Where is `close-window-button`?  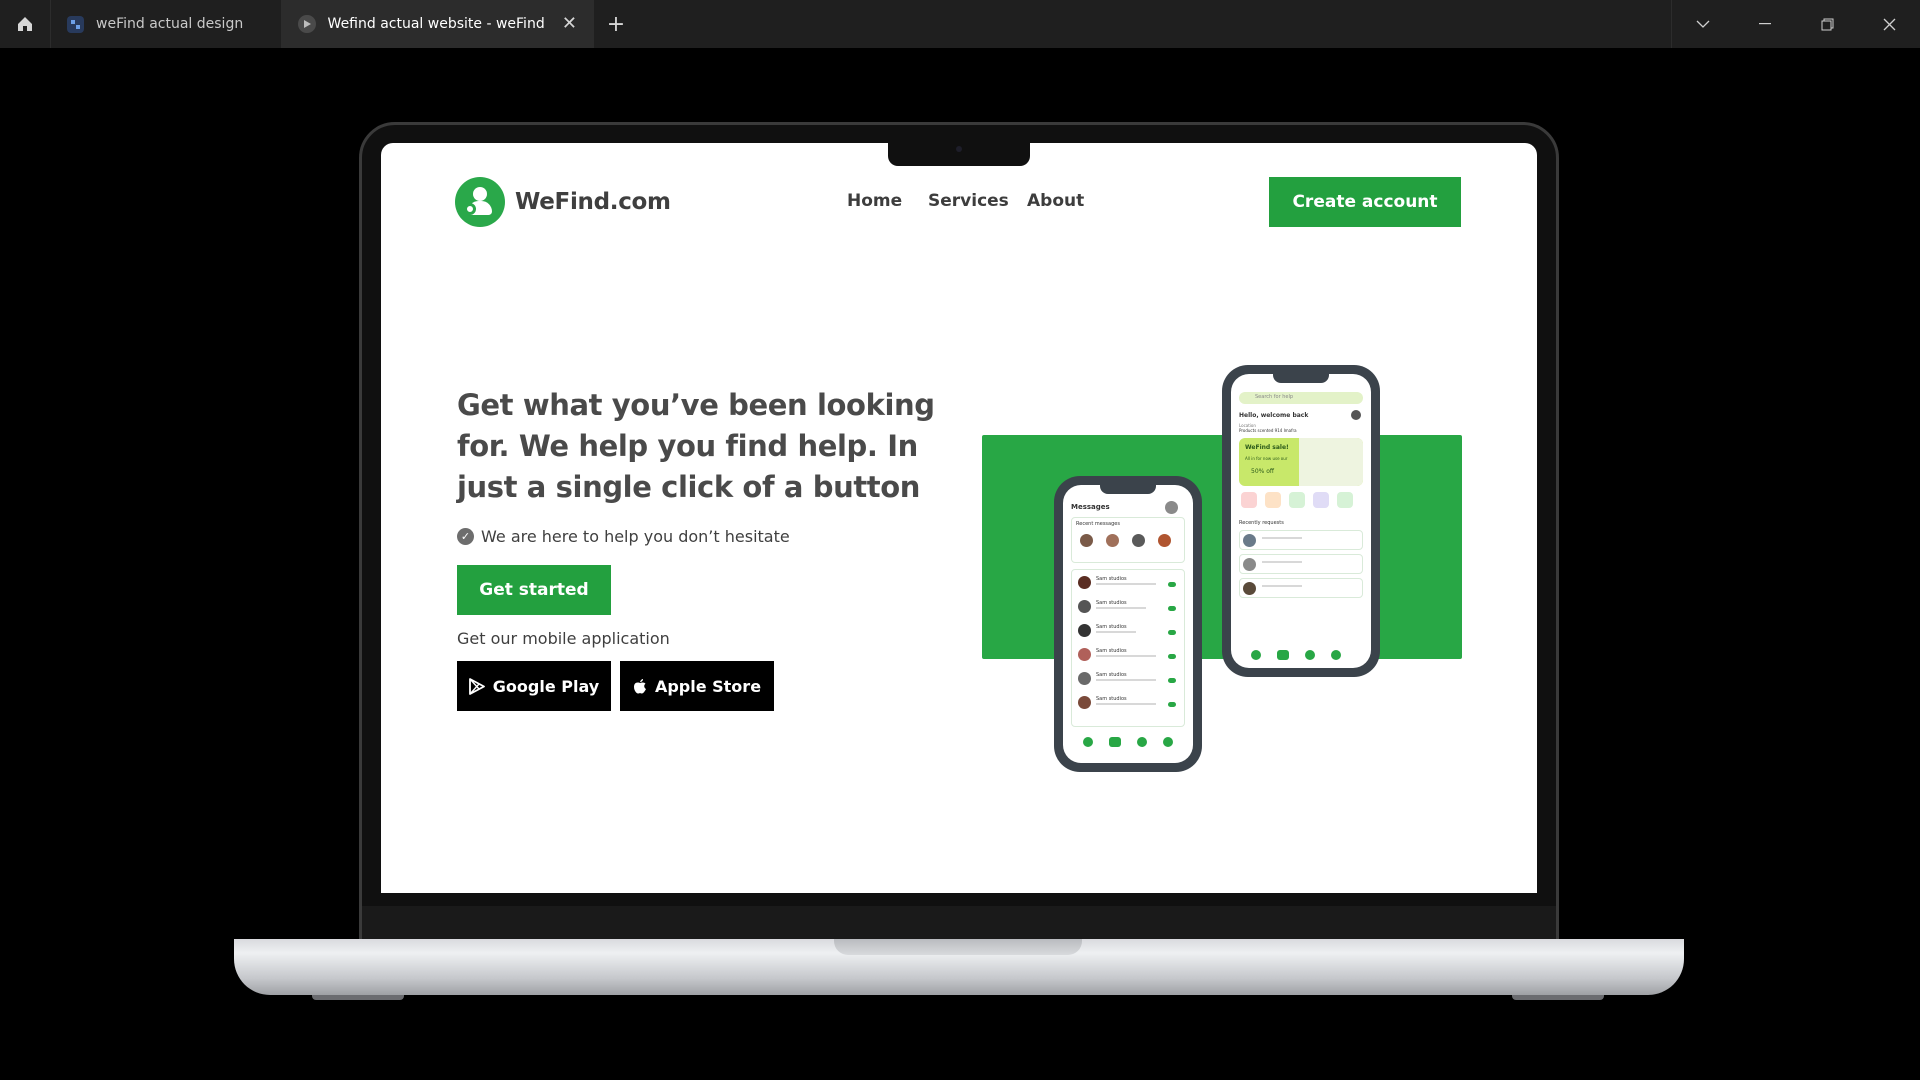
close-window-button is located at coordinates (1889, 24).